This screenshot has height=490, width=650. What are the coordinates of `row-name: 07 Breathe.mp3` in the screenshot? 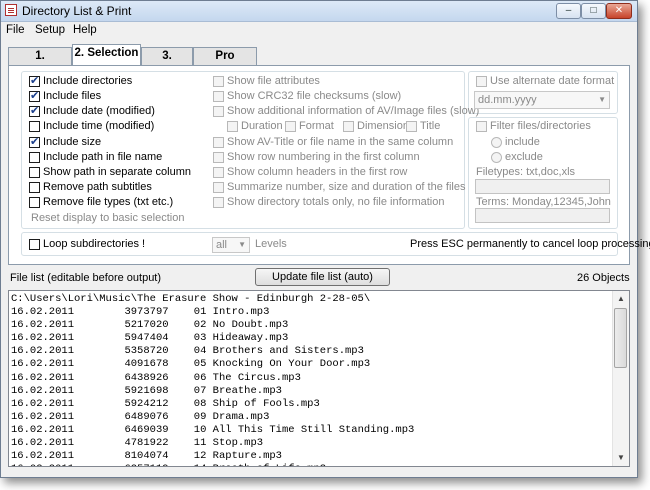 It's located at (237, 390).